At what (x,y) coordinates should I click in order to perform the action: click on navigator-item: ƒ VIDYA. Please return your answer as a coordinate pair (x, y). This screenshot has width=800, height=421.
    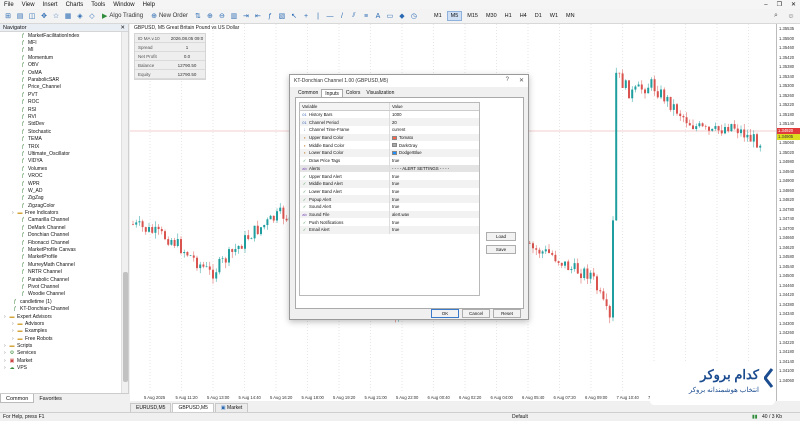
    Looking at the image, I should click on (61, 161).